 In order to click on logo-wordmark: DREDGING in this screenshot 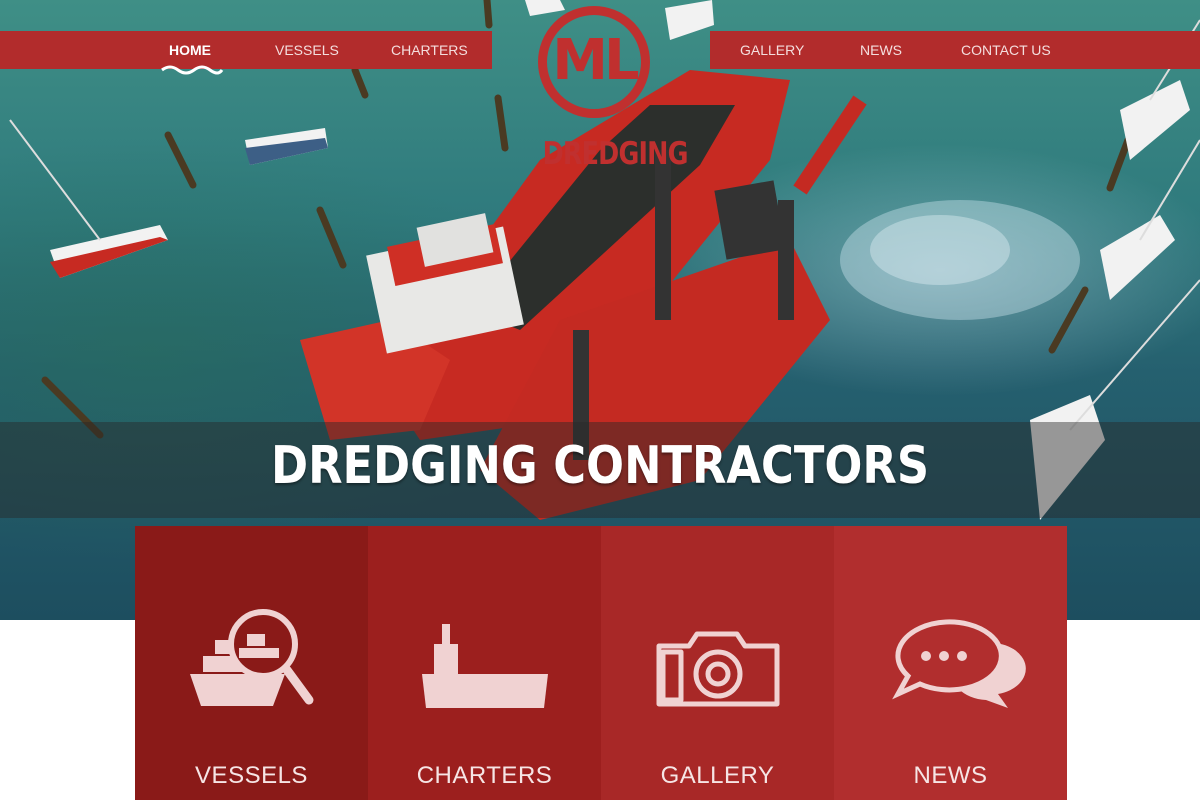, I will do `click(615, 154)`.